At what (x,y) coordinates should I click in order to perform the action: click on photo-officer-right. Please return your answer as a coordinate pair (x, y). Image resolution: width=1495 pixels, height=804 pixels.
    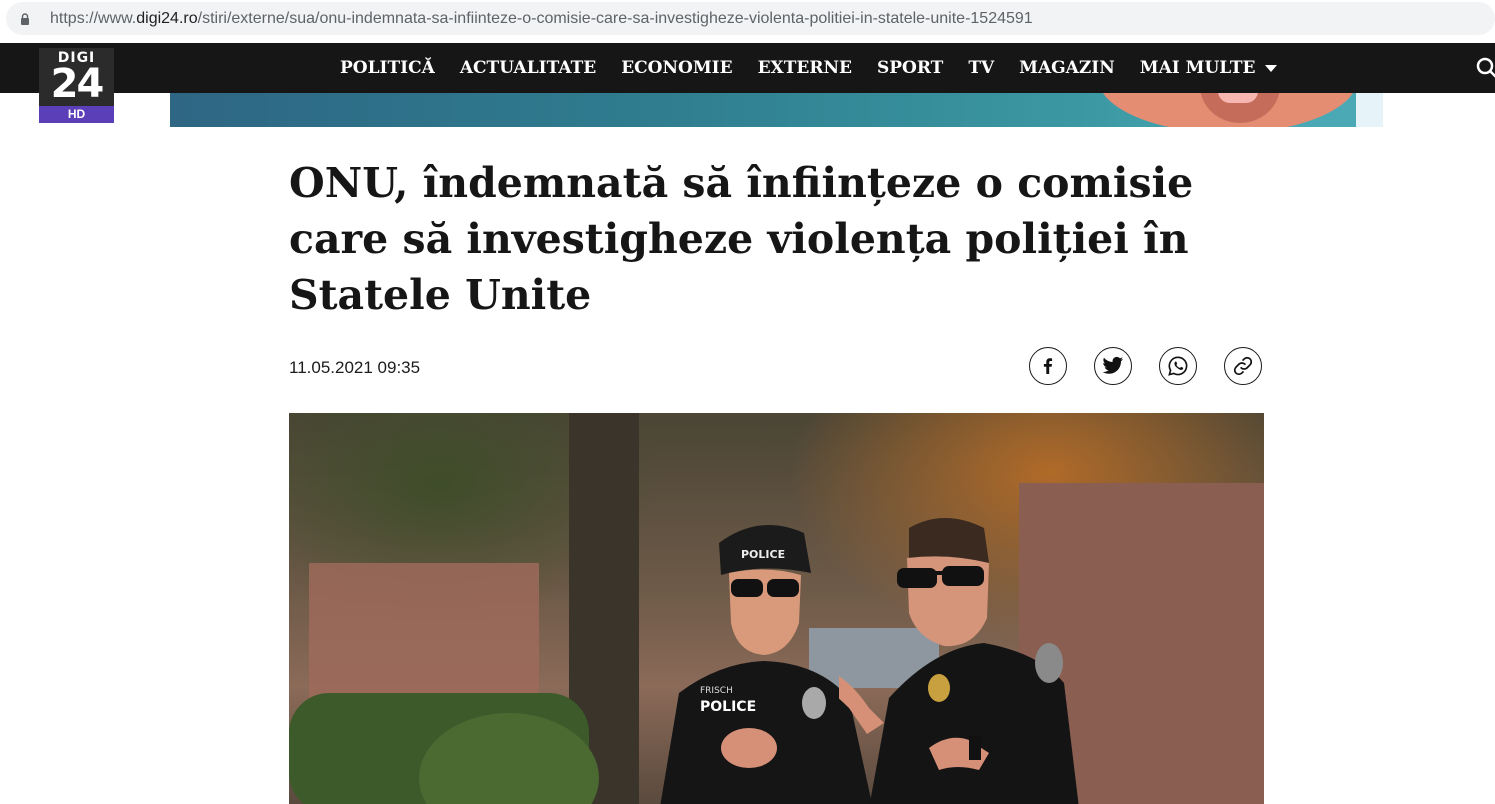
    Looking at the image, I should click on (959, 661).